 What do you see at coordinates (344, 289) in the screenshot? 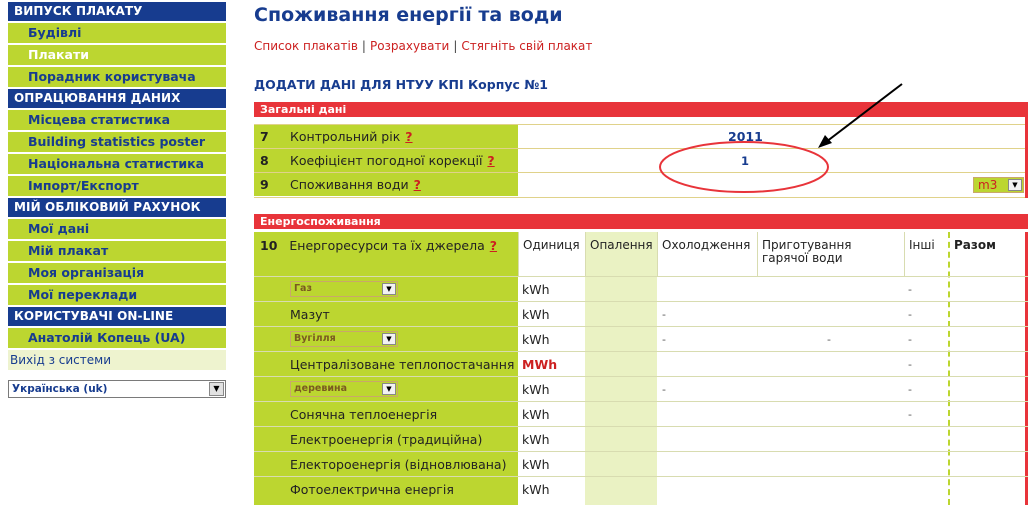
I see `fuel-select-gas: Газ ▼` at bounding box center [344, 289].